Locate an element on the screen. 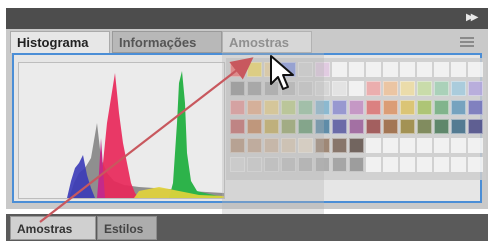 The width and height of the screenshot is (488, 241). tab-label: Histograma is located at coordinates (53, 42).